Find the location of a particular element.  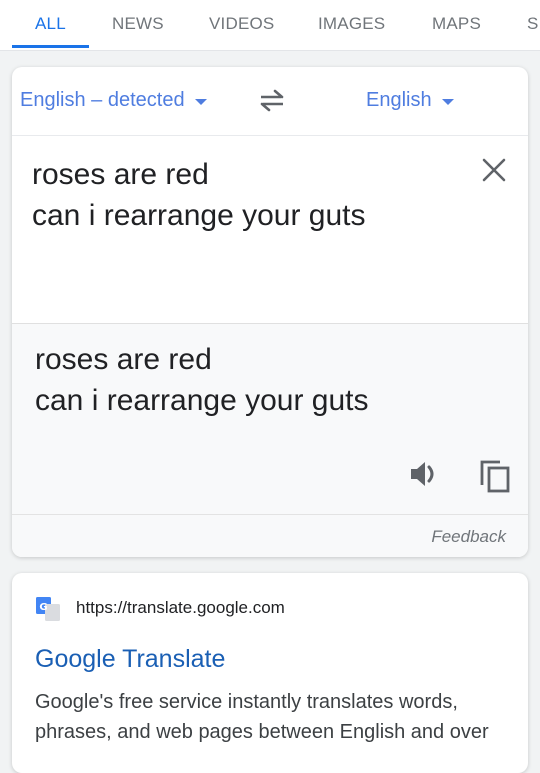

language-bar: English – detected English is located at coordinates (270, 101).